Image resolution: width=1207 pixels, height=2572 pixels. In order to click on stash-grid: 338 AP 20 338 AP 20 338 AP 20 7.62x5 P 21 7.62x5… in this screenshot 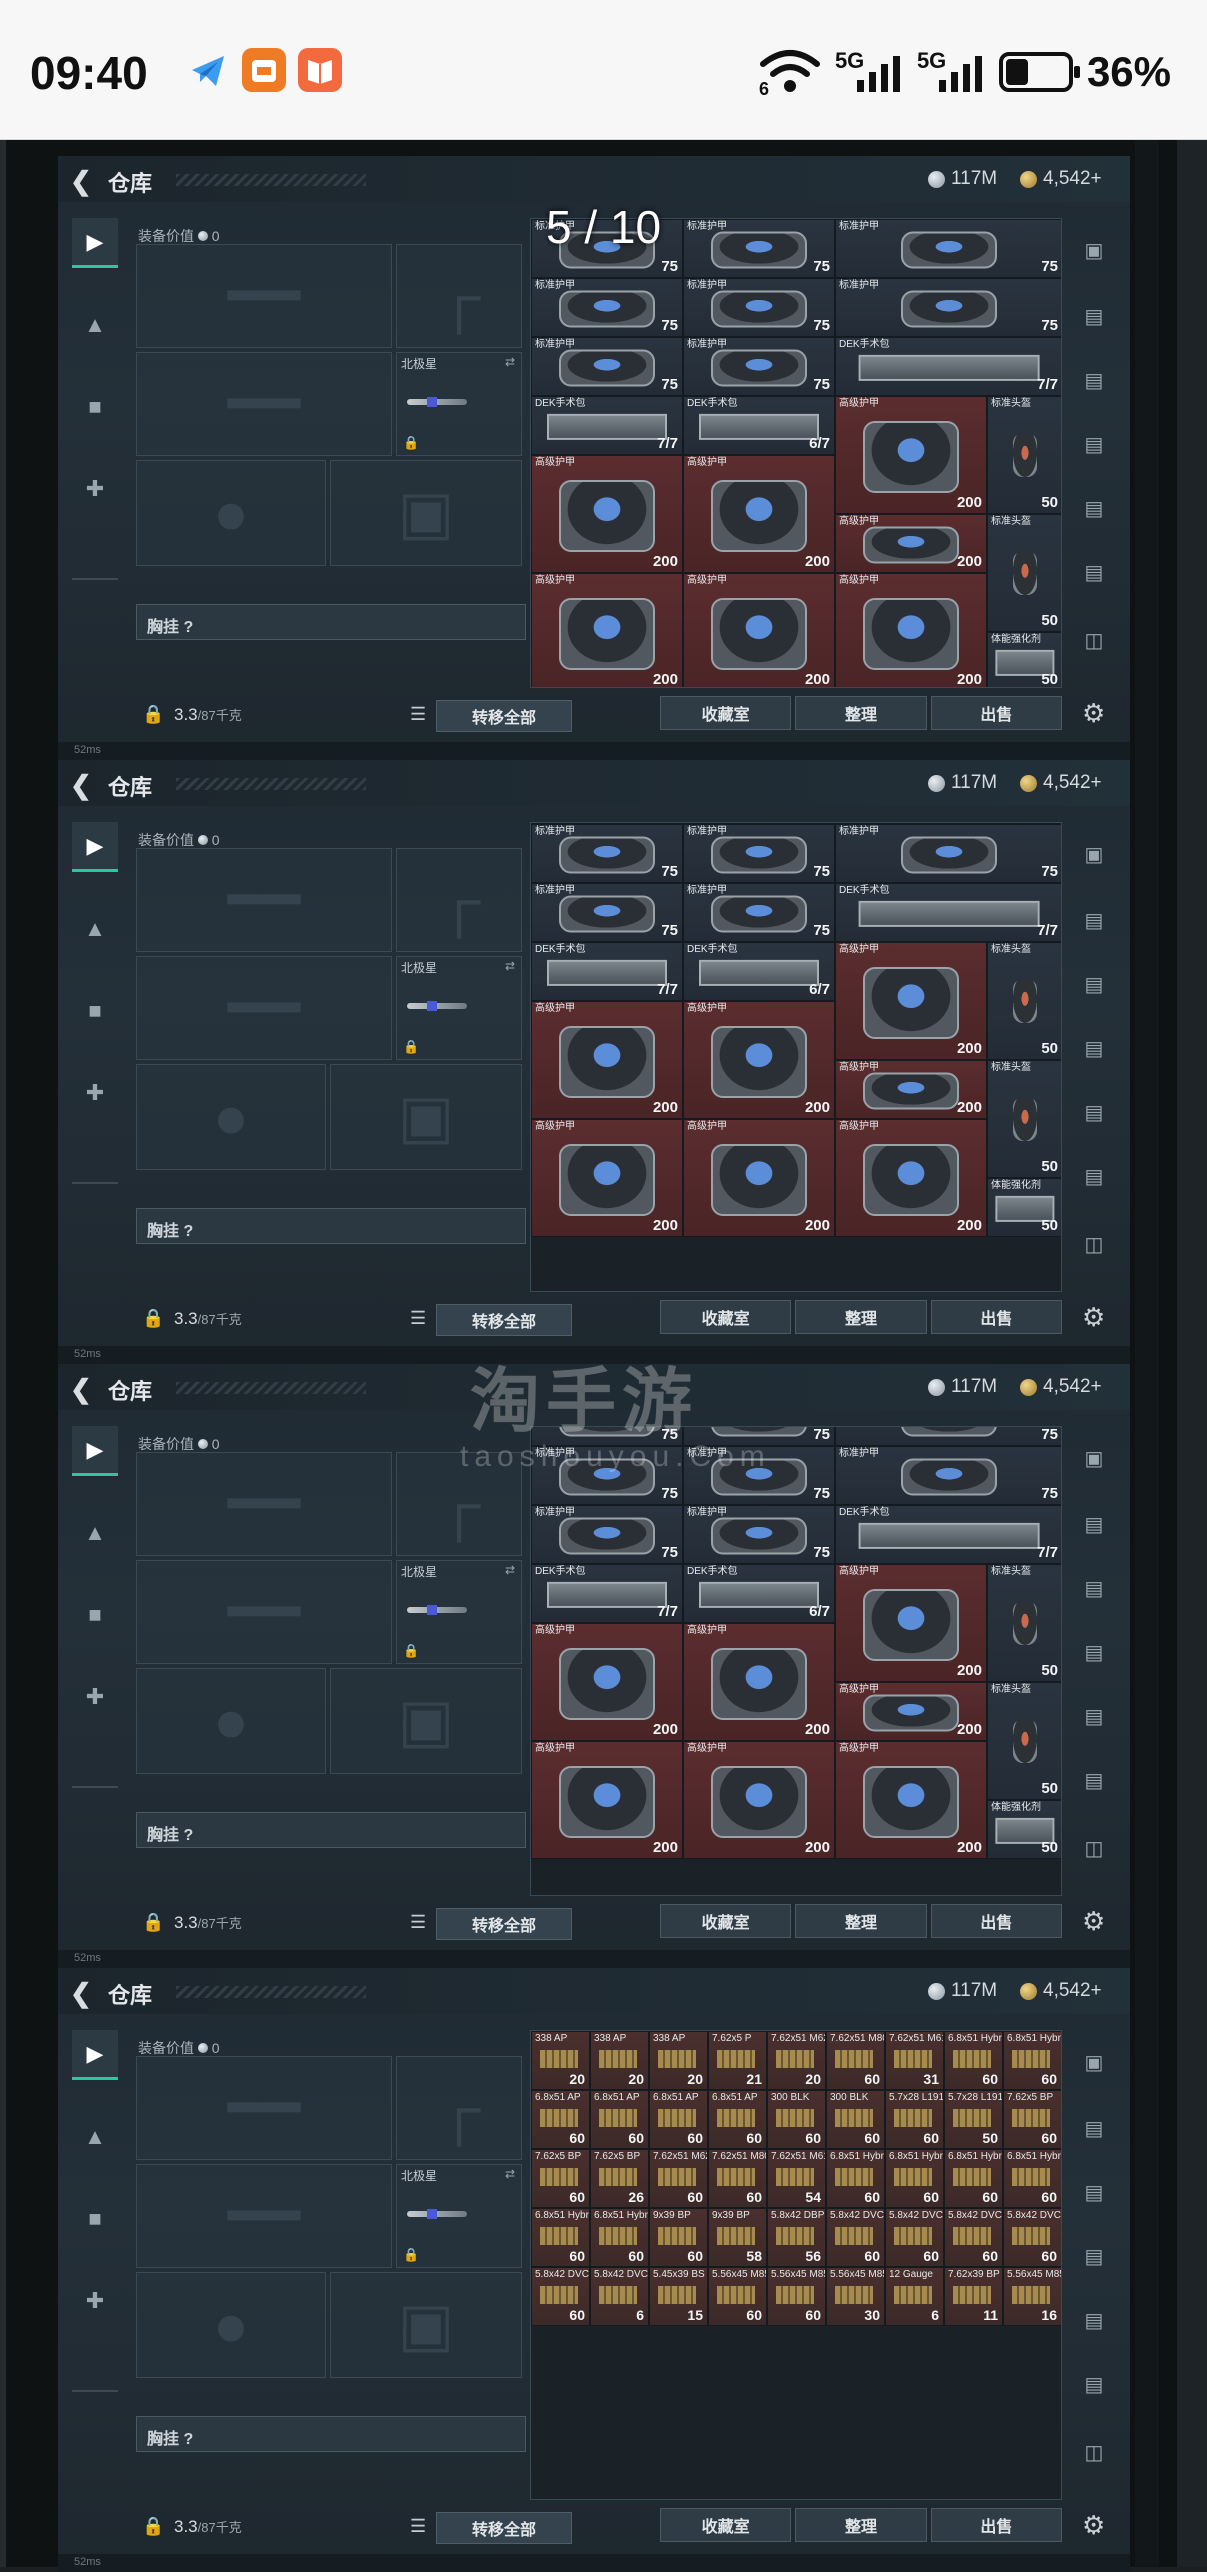, I will do `click(796, 2265)`.